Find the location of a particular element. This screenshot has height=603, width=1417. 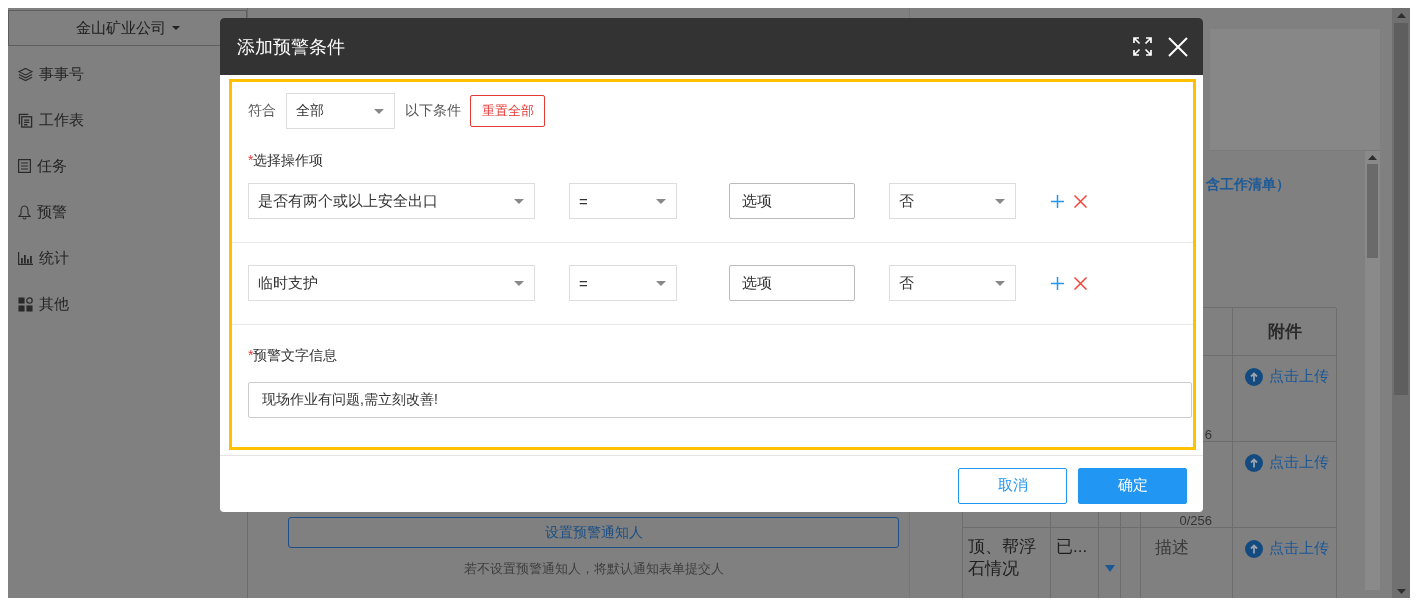

field-label: *选择操作项 is located at coordinates (286, 160).